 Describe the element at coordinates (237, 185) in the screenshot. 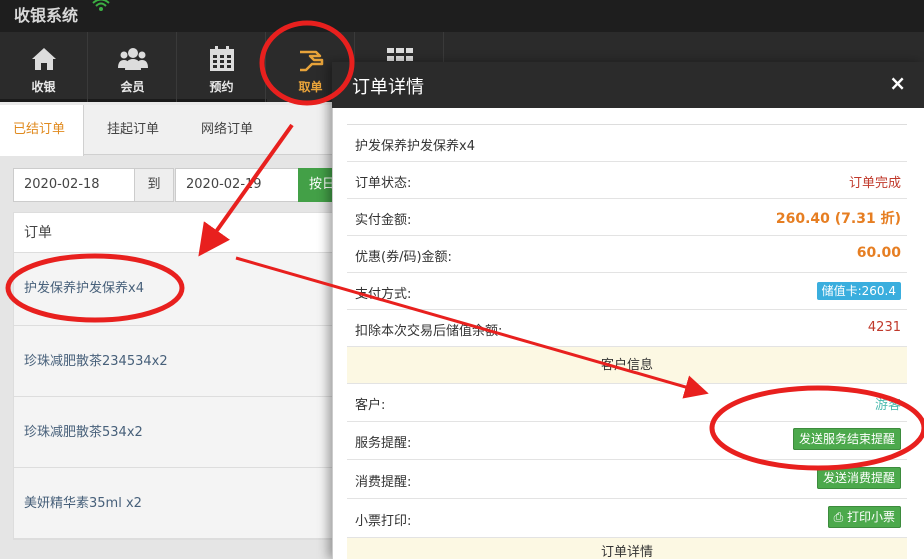

I see `end-date-input: 2020-02-19` at that location.